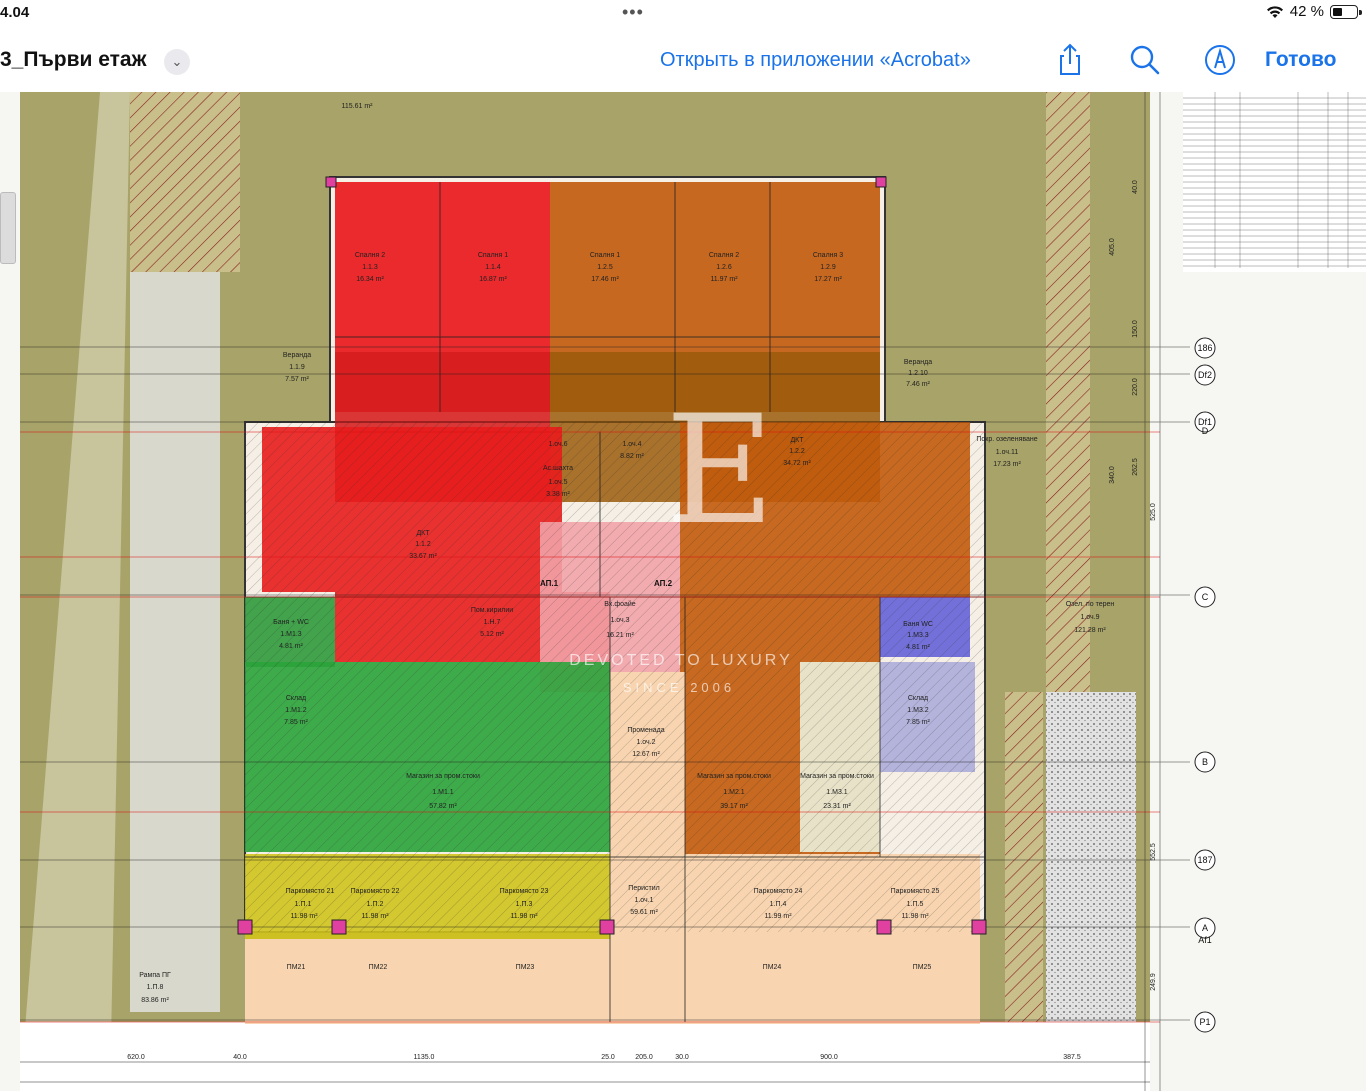  I want to click on chevron-down-icon: ⌄, so click(177, 62).